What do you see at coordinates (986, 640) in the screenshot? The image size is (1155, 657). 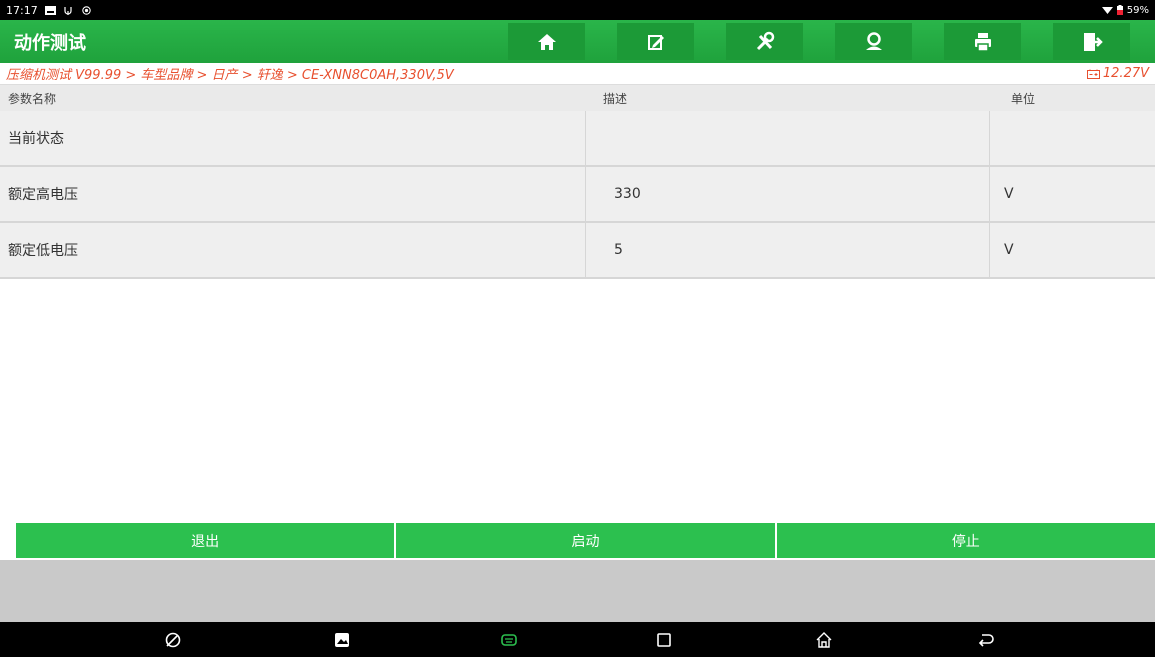 I see `back-icon` at bounding box center [986, 640].